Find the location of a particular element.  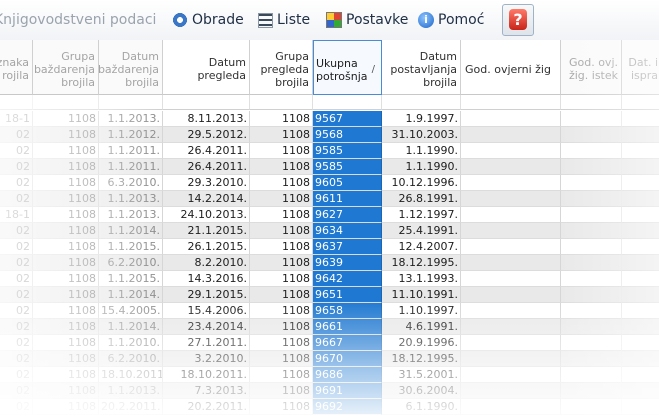

column-header-god_zig: God. ovjerni žig is located at coordinates (511, 67).